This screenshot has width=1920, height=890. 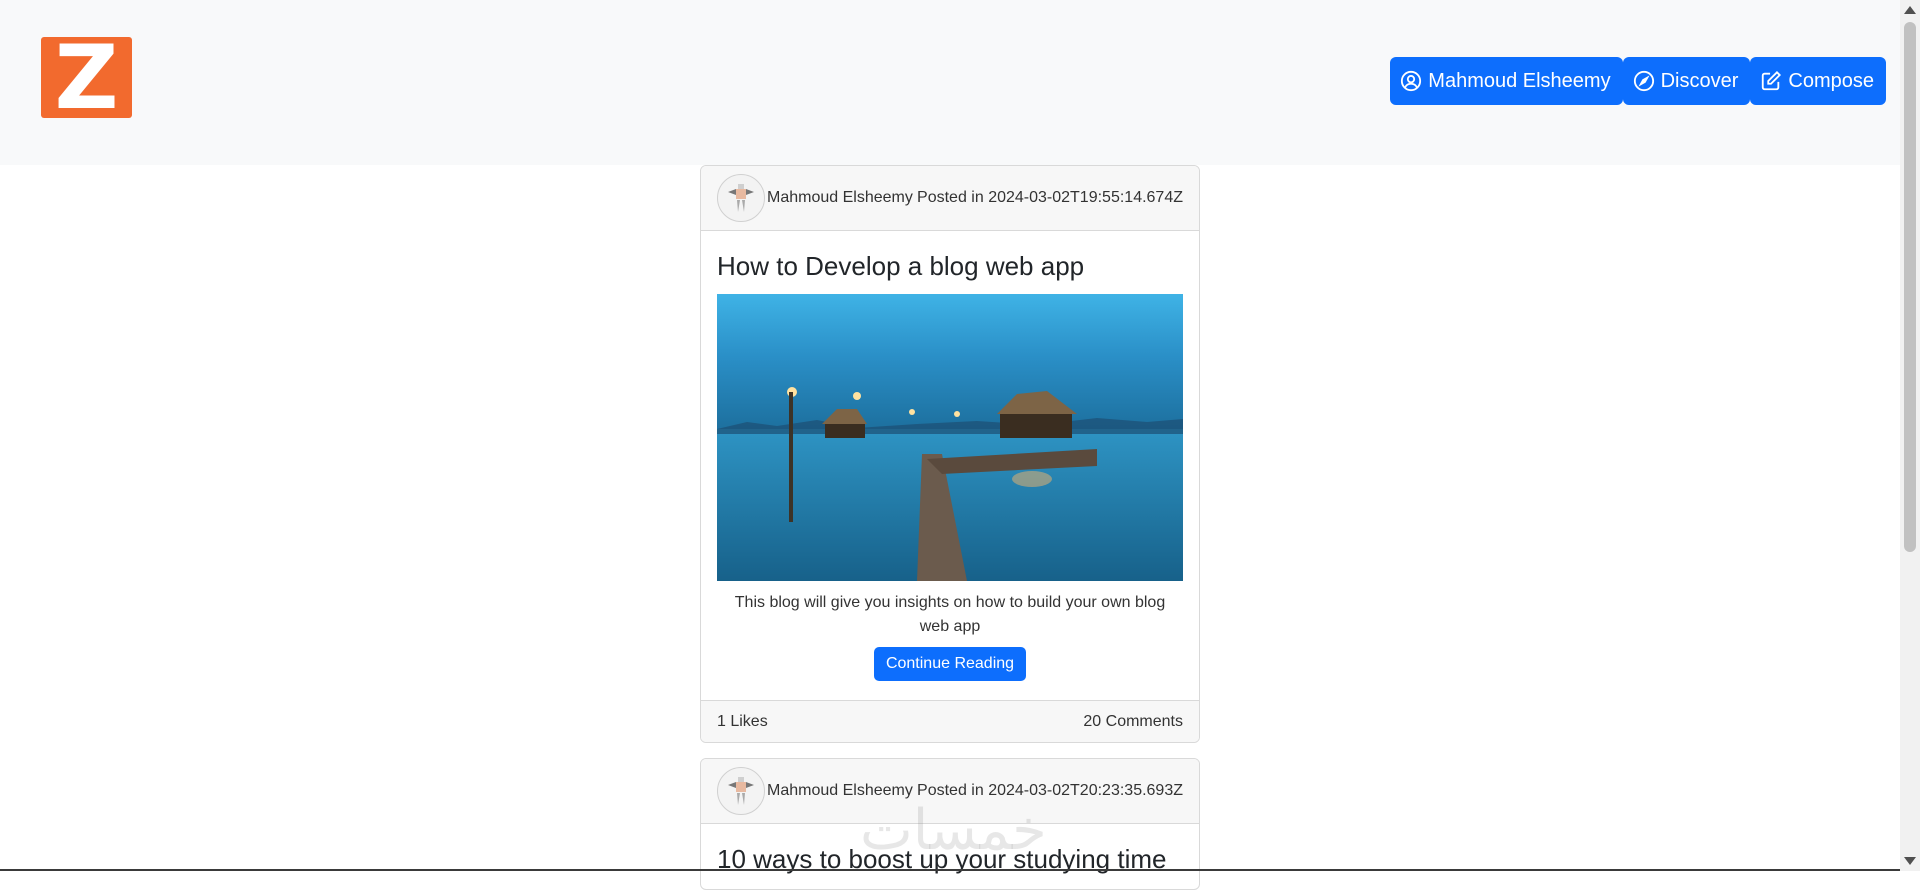 I want to click on site-logo: Z, so click(x=86, y=77).